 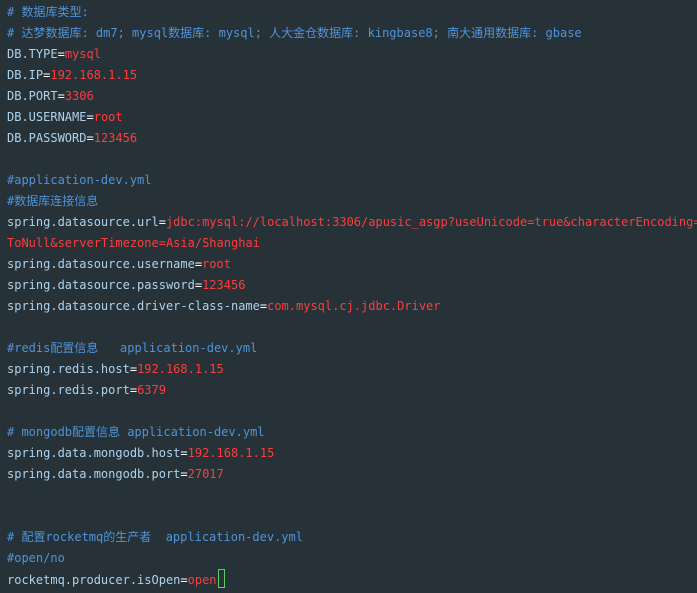 What do you see at coordinates (53, 201) in the screenshot?
I see `comment-line: #数据库连接信息` at bounding box center [53, 201].